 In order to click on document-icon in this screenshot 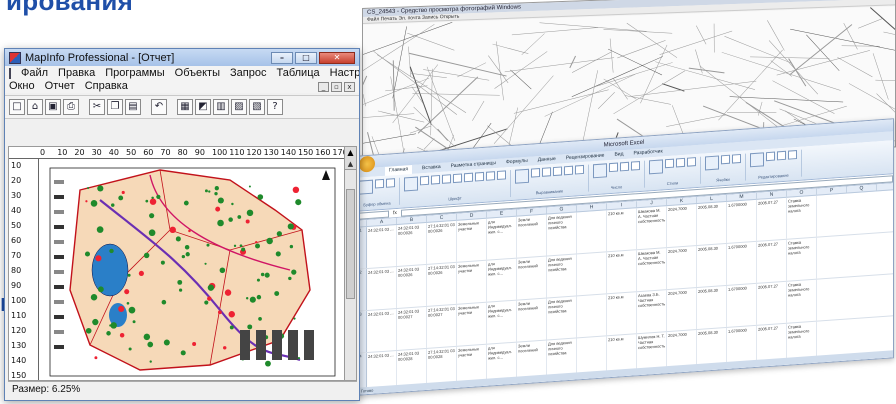, I will do `click(10, 73)`.